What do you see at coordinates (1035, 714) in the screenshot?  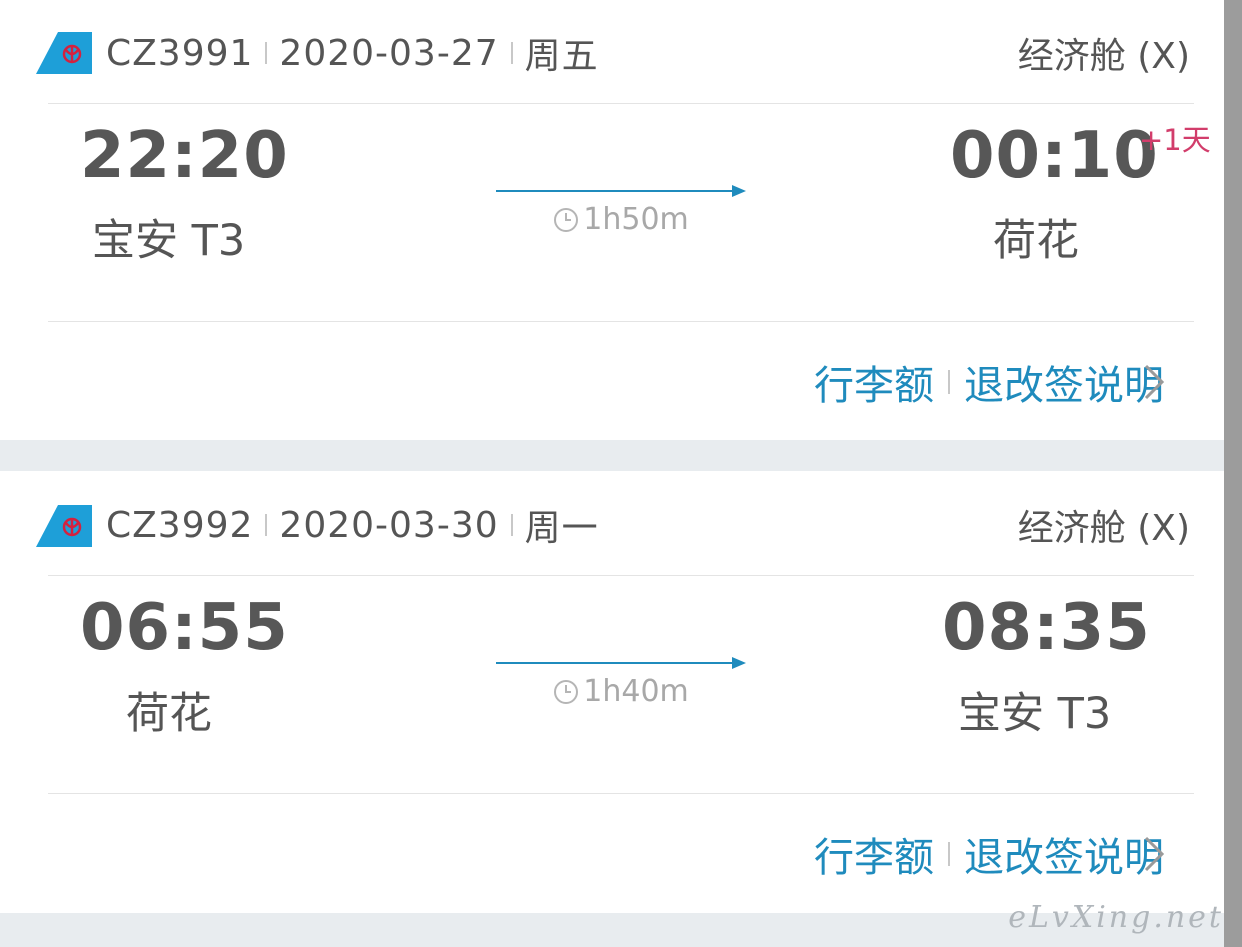 I see `arrival-airport: 宝安 T3` at bounding box center [1035, 714].